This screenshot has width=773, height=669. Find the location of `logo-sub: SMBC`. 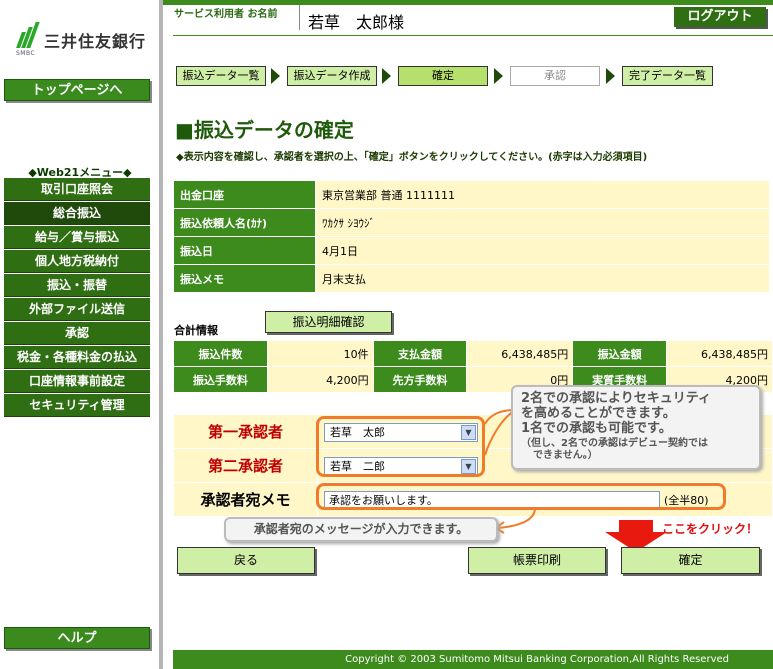

logo-sub: SMBC is located at coordinates (26, 53).